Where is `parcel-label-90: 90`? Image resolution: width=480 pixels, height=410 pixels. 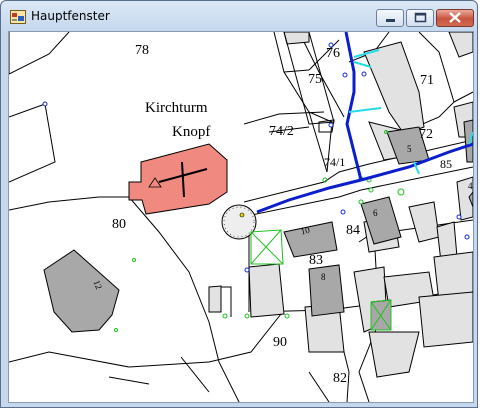
parcel-label-90: 90 is located at coordinates (280, 342).